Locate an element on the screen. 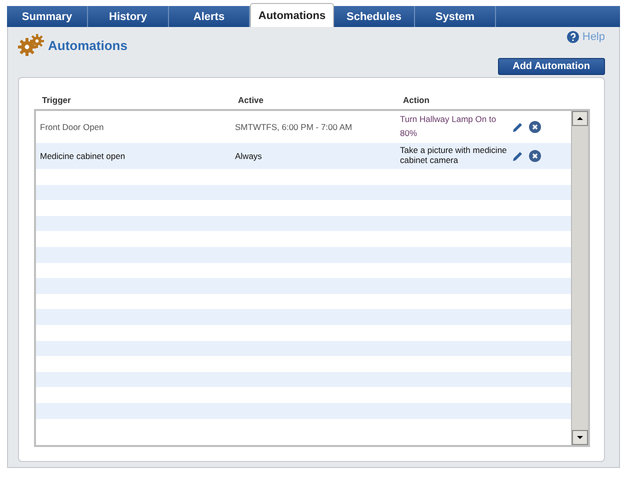  page-title: Automations is located at coordinates (88, 45).